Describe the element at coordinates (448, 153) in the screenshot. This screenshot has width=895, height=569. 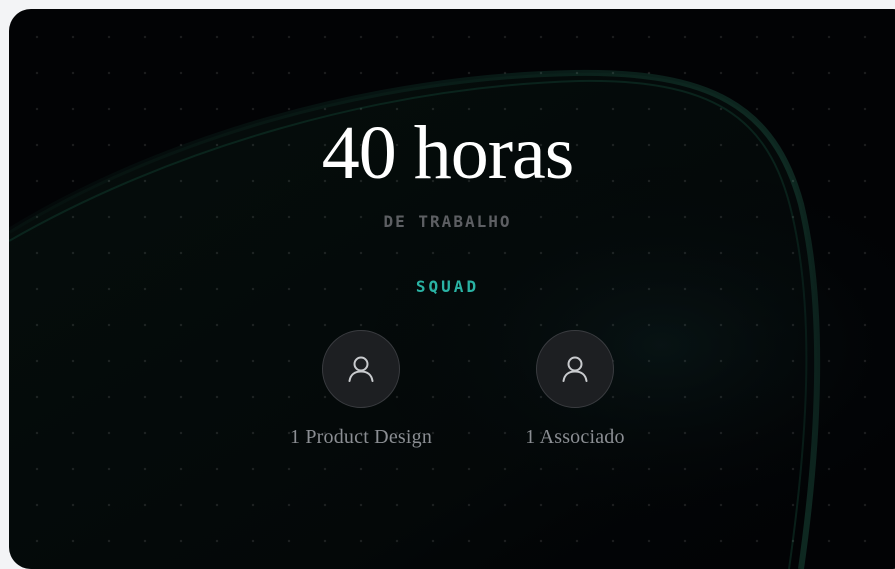
I see `hours-title: 40 horas` at that location.